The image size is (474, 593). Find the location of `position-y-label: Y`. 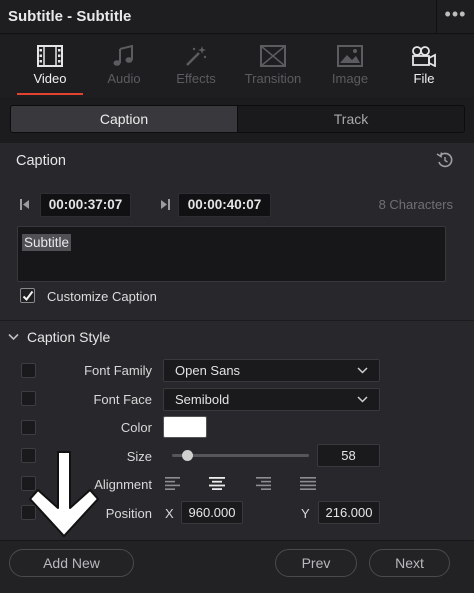

position-y-label: Y is located at coordinates (305, 513).